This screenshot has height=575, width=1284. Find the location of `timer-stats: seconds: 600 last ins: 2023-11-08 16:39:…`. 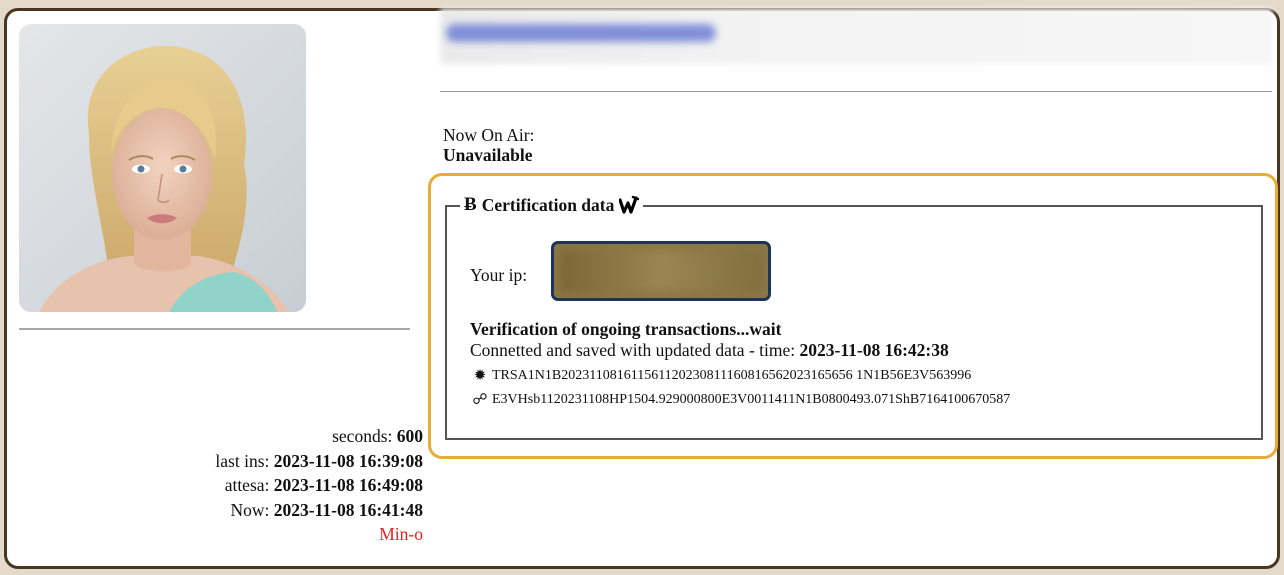

timer-stats: seconds: 600 last ins: 2023-11-08 16:39:… is located at coordinates (319, 485).